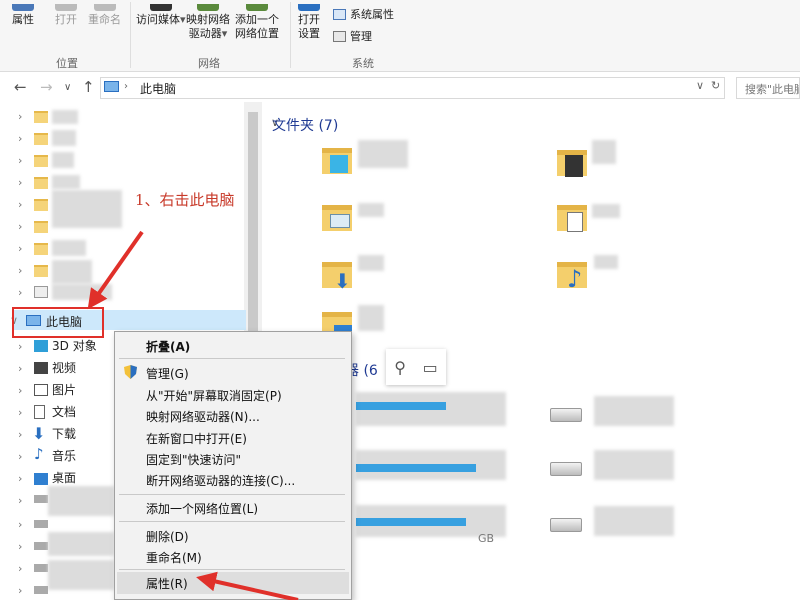  Describe the element at coordinates (64, 455) in the screenshot. I see `sidebar-item-music: 音乐` at that location.